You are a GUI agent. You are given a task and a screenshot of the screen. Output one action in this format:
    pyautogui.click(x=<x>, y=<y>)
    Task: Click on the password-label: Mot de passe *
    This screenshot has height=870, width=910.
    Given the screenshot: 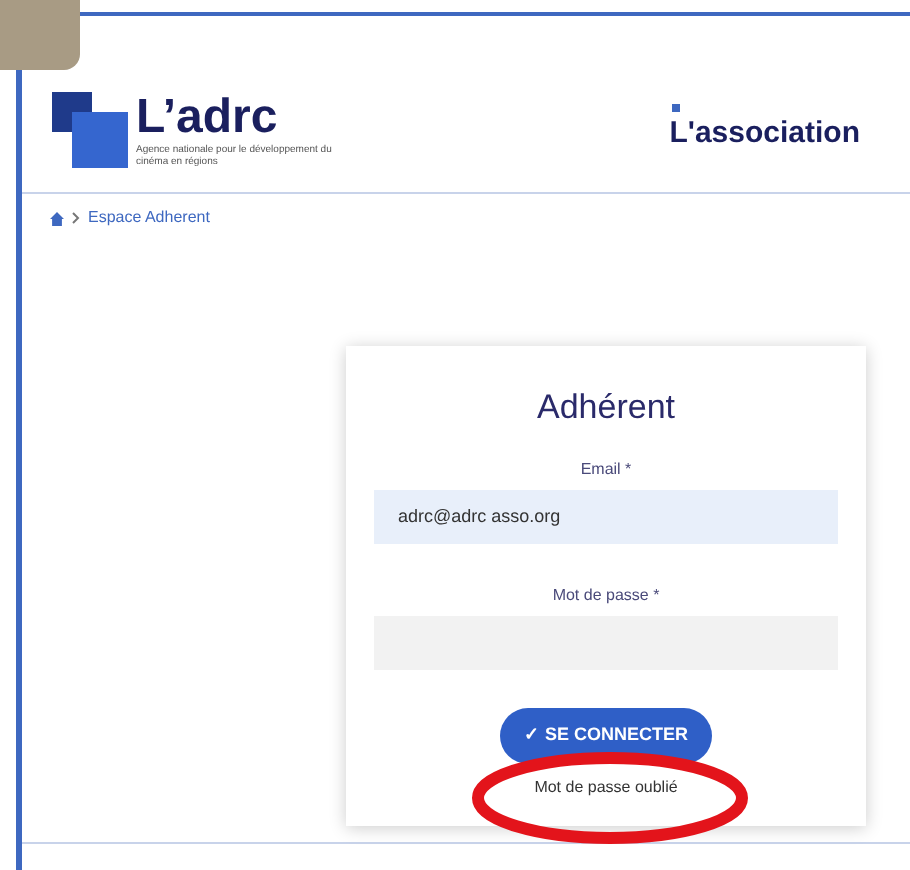 What is the action you would take?
    pyautogui.click(x=606, y=595)
    